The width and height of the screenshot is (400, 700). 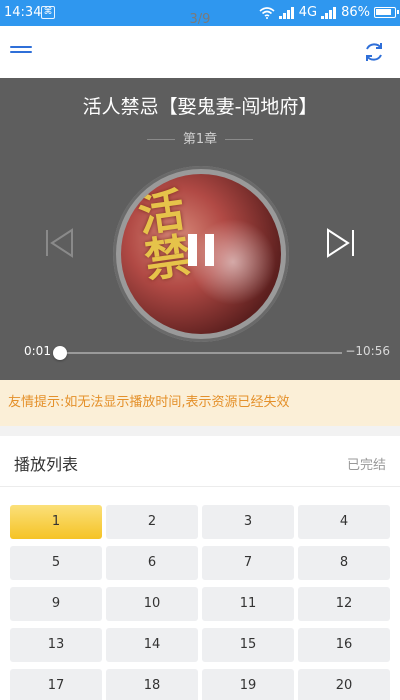 What do you see at coordinates (340, 243) in the screenshot?
I see `skip-next-icon` at bounding box center [340, 243].